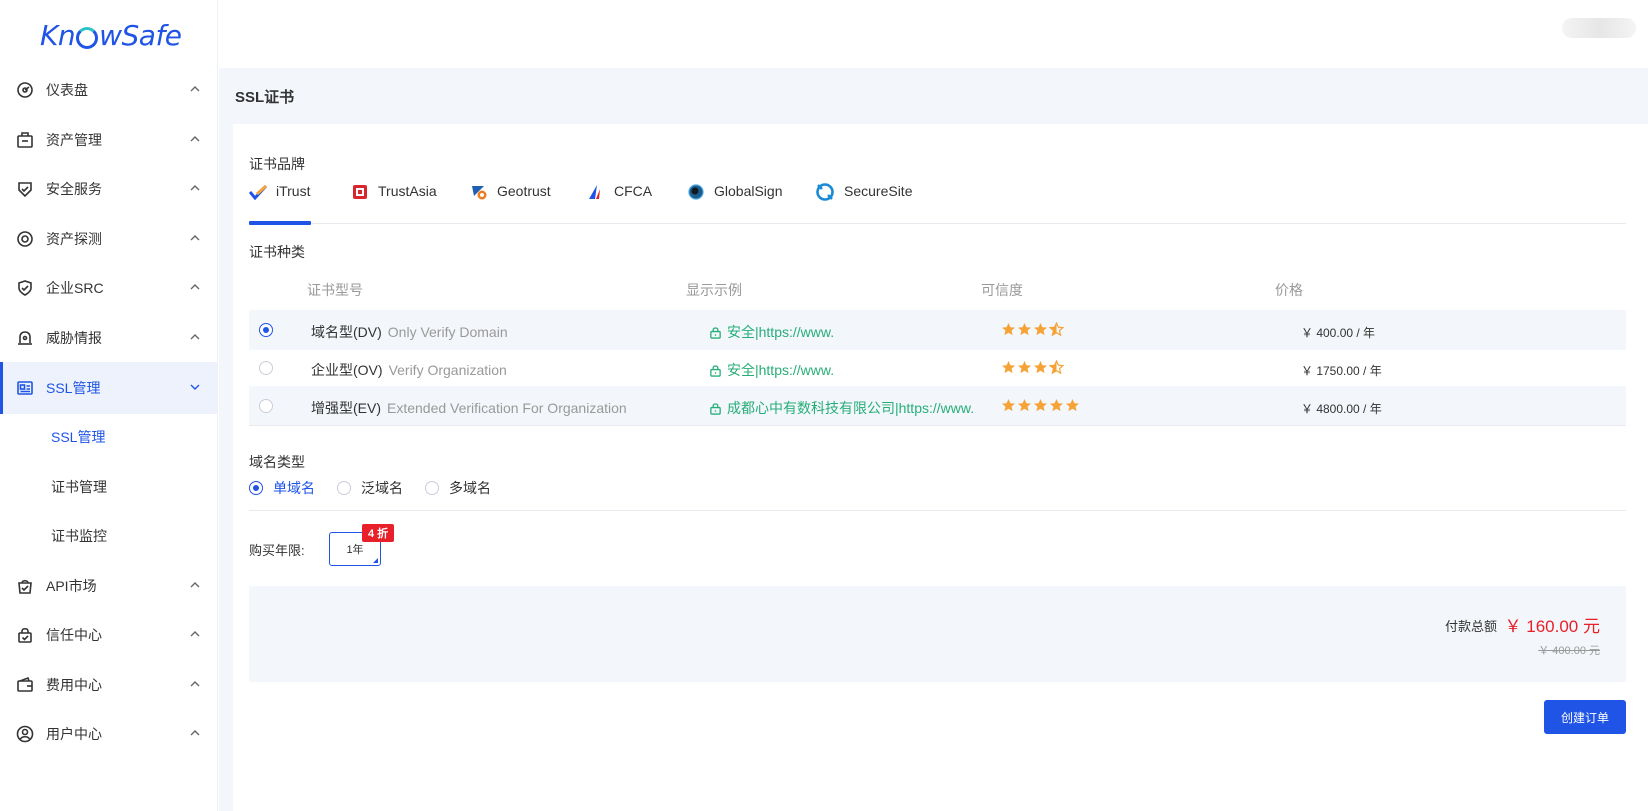  Describe the element at coordinates (282, 488) in the screenshot. I see `domain-option-single: 单域名` at that location.